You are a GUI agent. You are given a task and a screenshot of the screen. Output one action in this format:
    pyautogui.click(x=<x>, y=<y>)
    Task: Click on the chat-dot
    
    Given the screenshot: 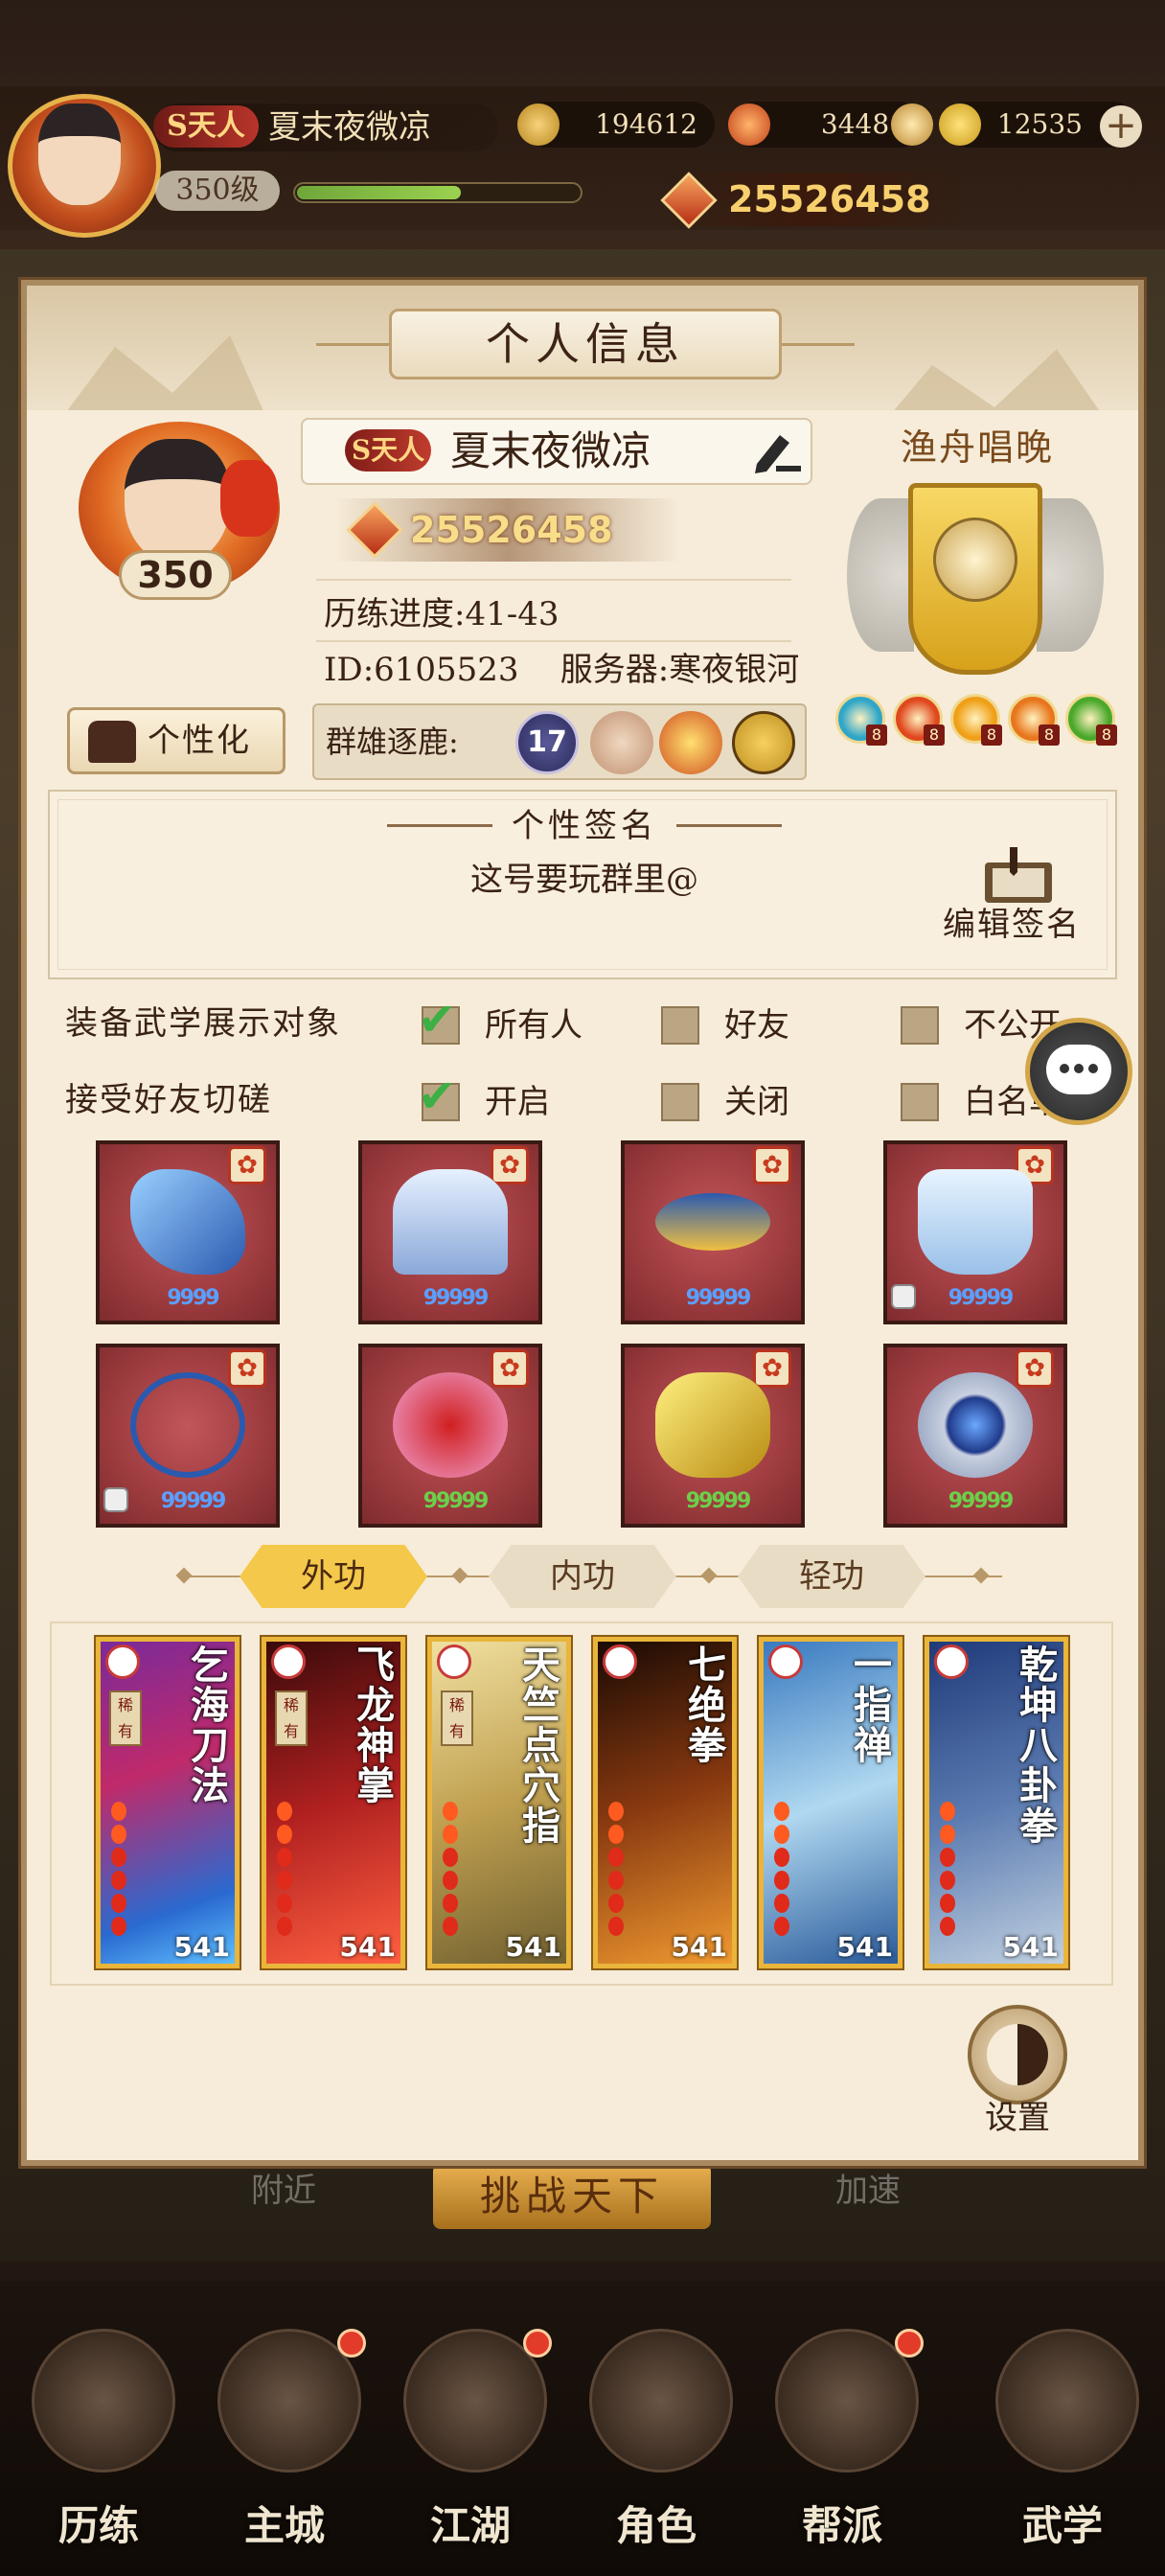 What is the action you would take?
    pyautogui.click(x=1079, y=1068)
    